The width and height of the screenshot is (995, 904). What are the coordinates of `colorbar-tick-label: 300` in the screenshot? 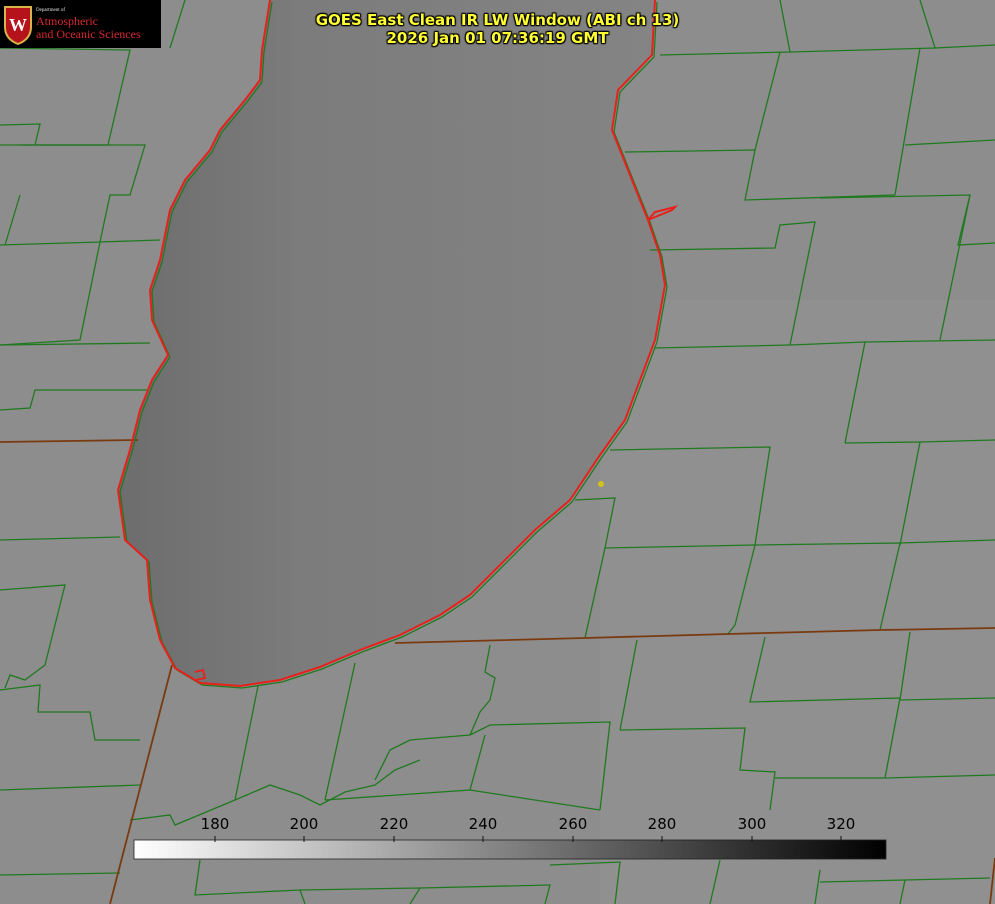 It's located at (752, 824).